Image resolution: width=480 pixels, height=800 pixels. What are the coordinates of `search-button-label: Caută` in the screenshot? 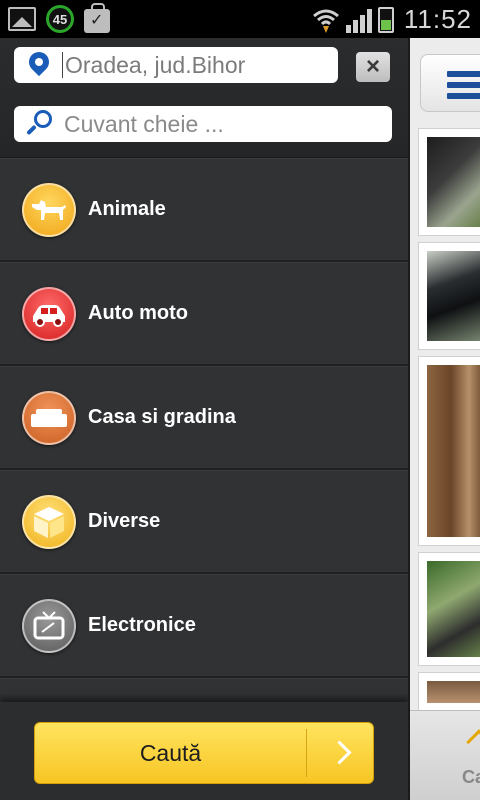 It's located at (170, 752).